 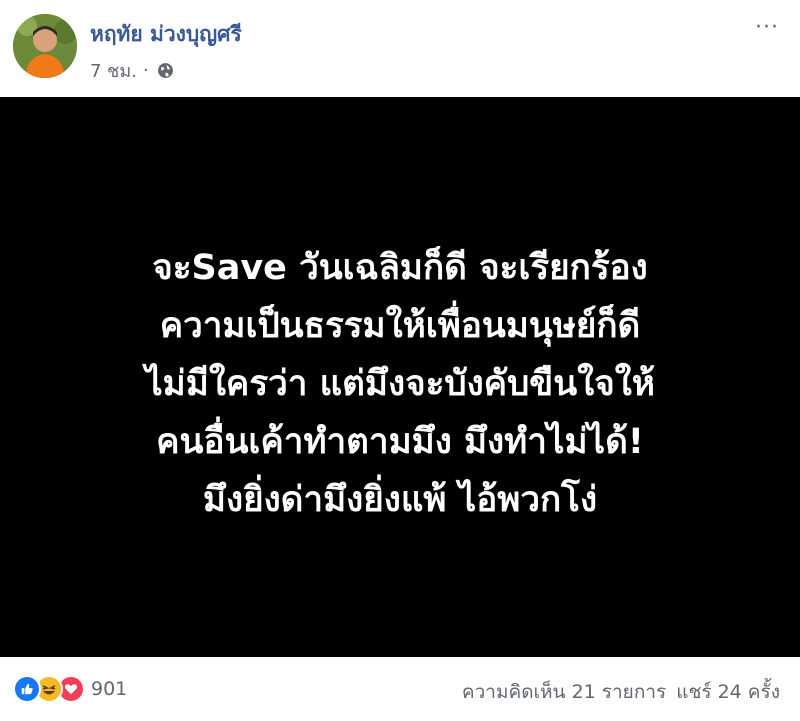 I want to click on post-image-text-line: มึงยิ่งด่ามึงยิ่งแพ้ ไอ้พวกโง่, so click(x=400, y=500).